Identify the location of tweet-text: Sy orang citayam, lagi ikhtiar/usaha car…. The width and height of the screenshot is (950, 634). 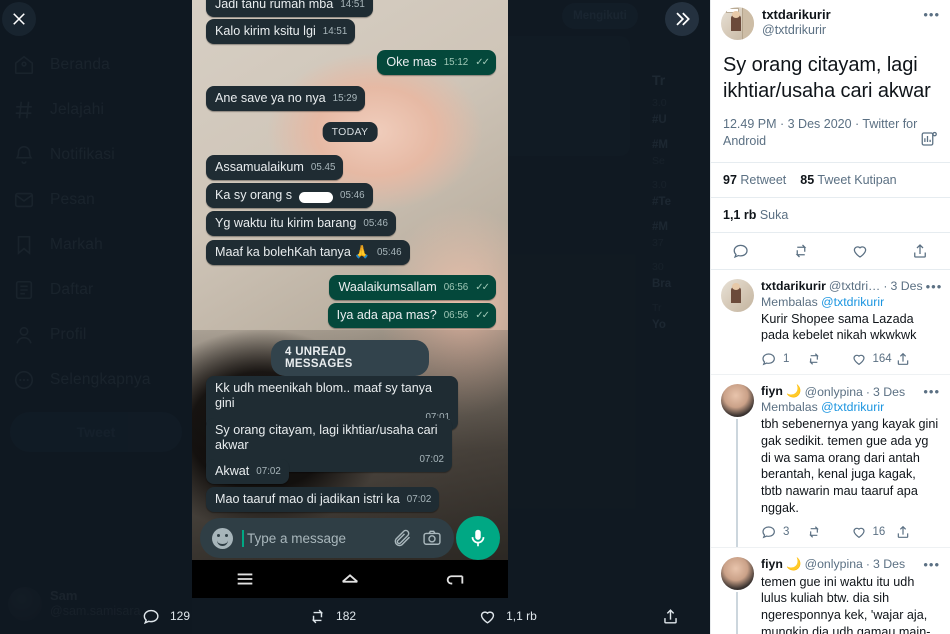
(827, 78).